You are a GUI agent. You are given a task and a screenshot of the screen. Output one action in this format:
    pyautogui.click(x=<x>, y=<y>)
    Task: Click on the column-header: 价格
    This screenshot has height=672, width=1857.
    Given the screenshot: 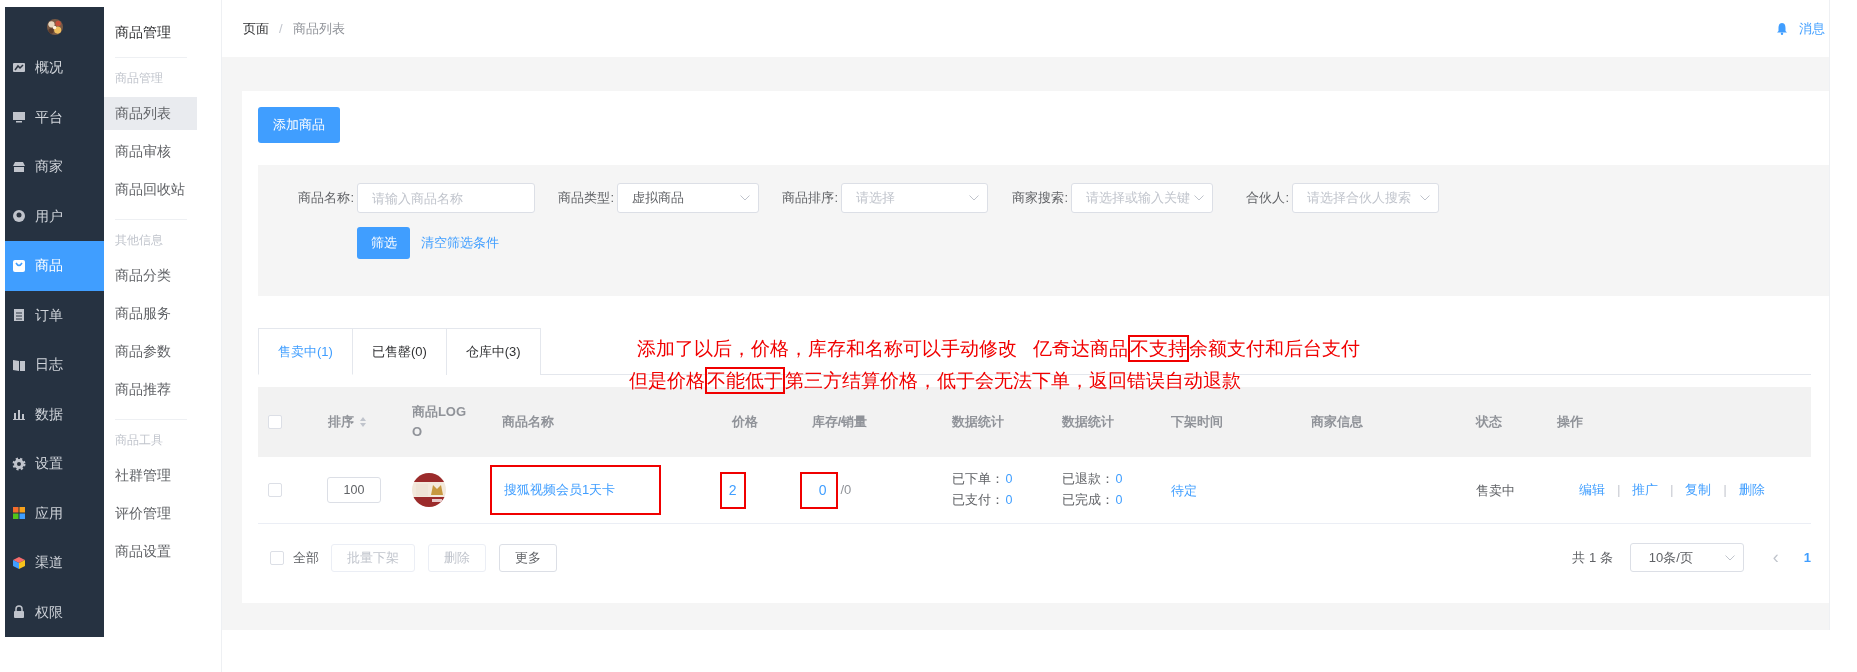 What is the action you would take?
    pyautogui.click(x=744, y=422)
    